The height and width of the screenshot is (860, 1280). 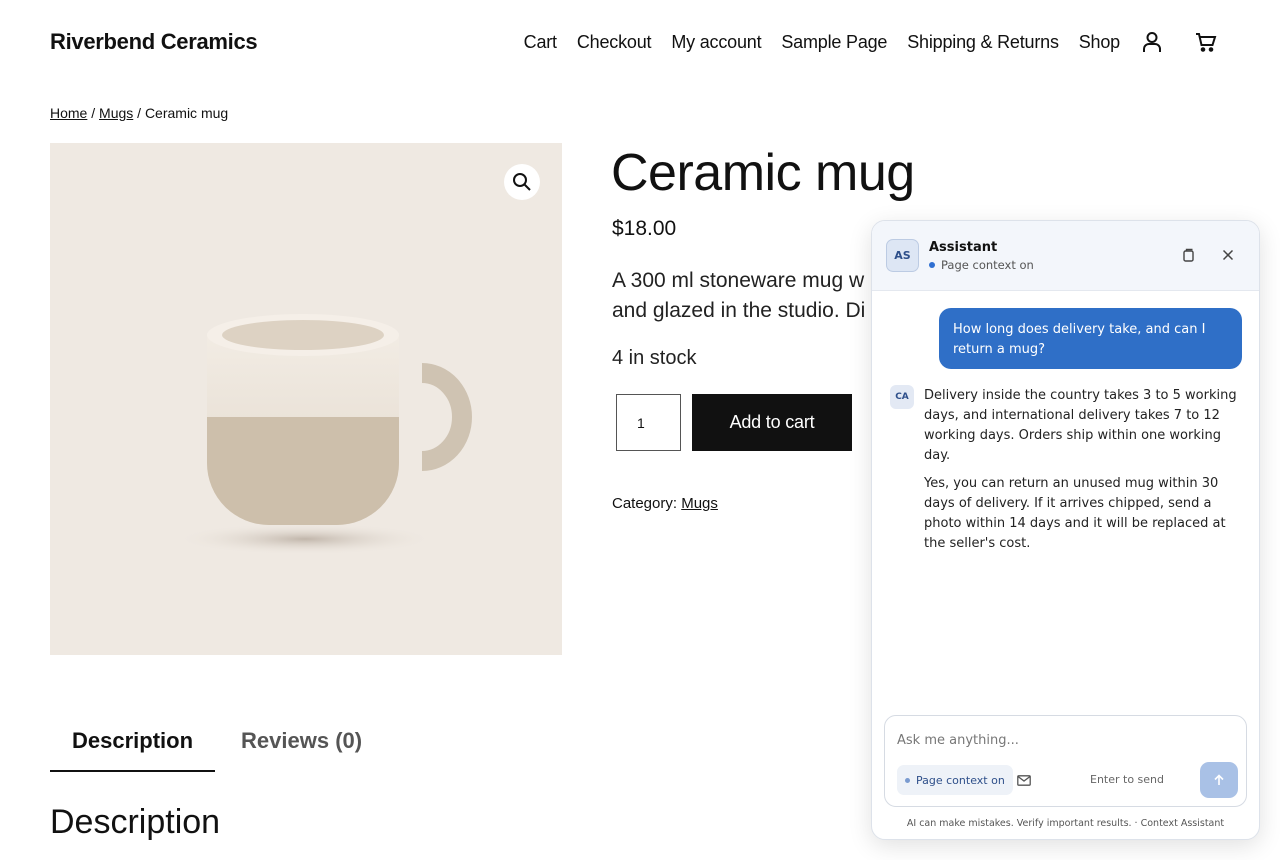 I want to click on tab-description: Description, so click(x=133, y=744).